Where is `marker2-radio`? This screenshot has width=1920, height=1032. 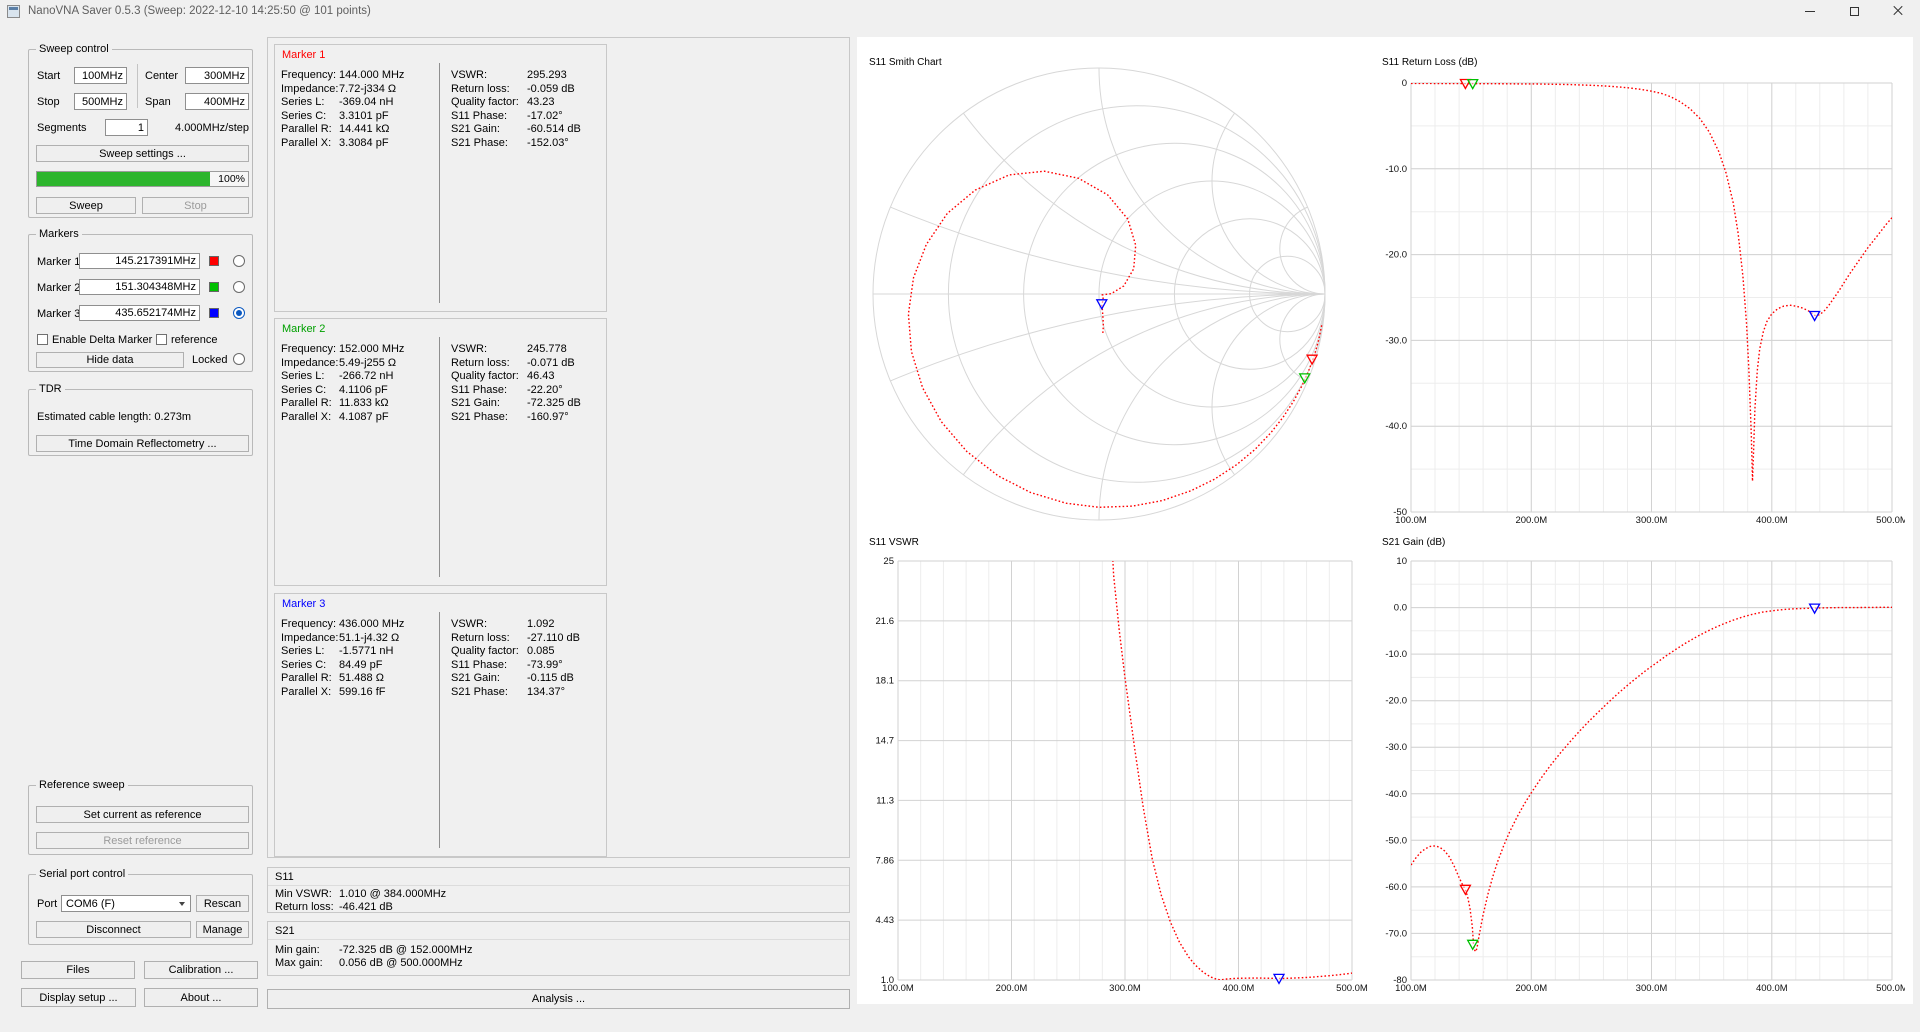 marker2-radio is located at coordinates (239, 287).